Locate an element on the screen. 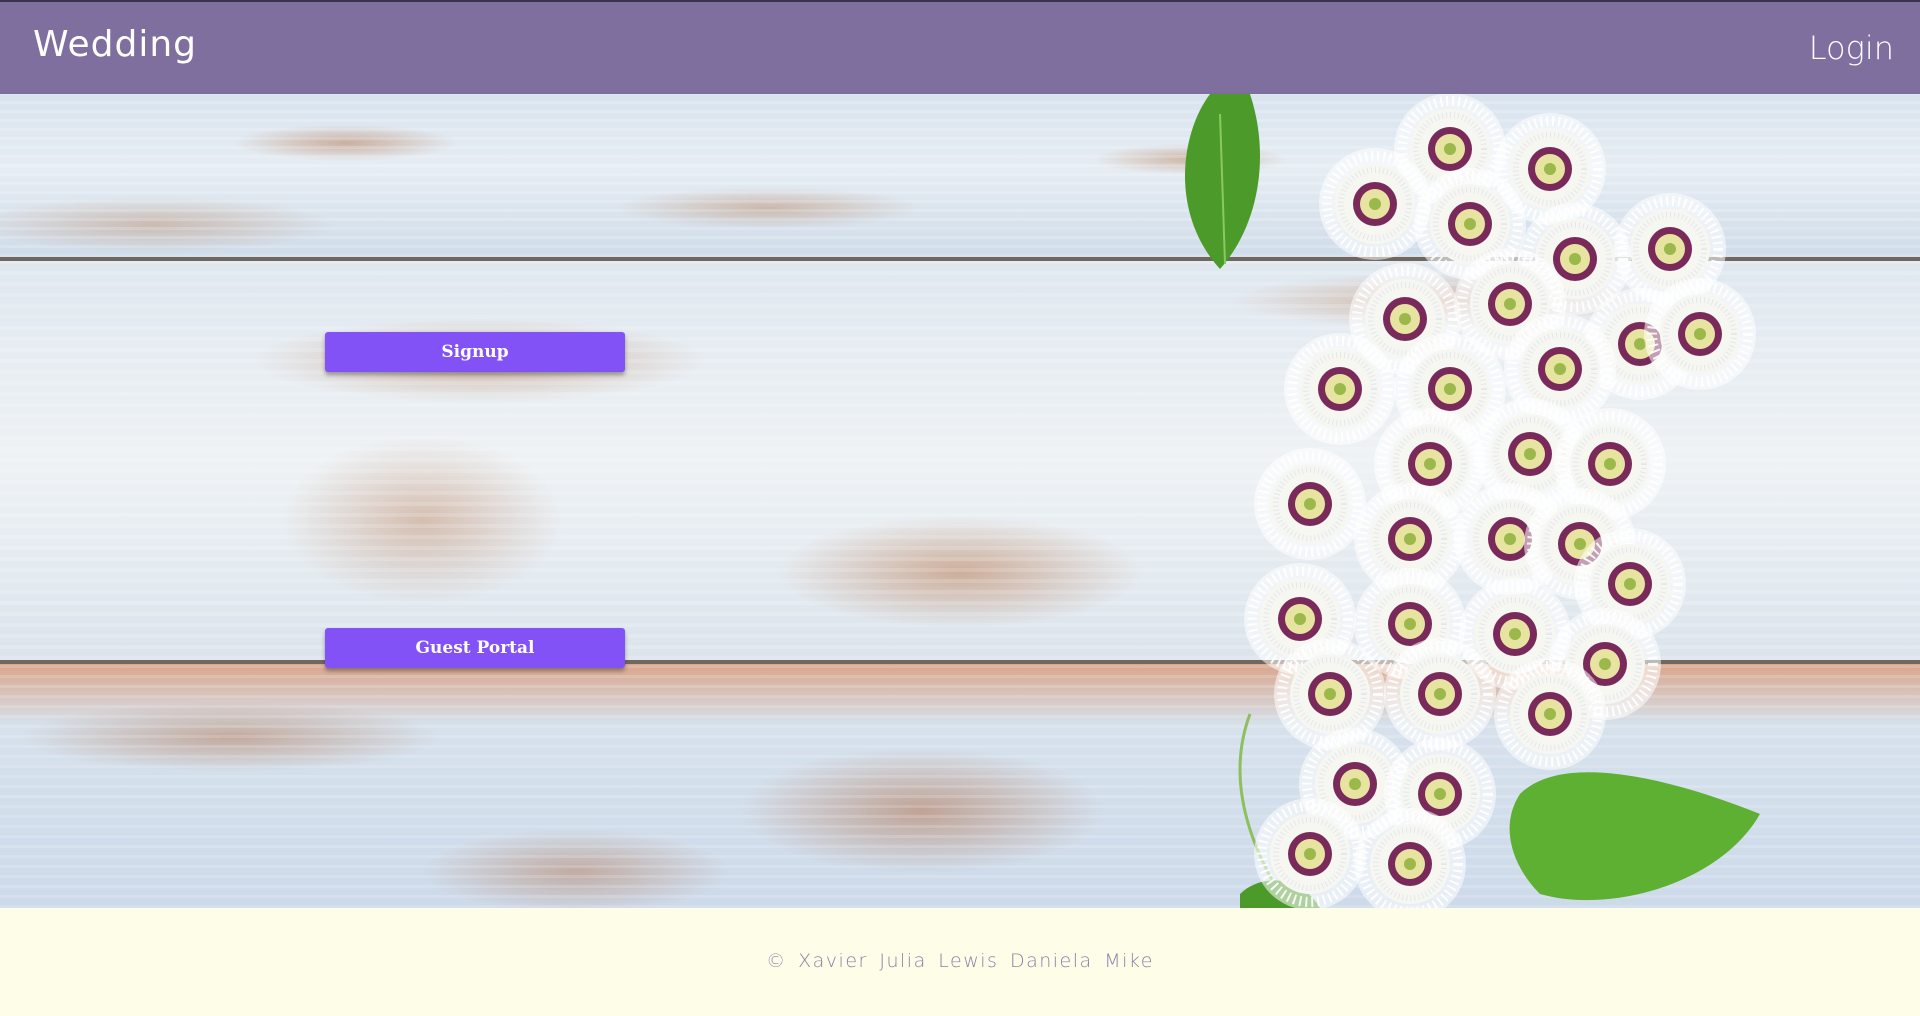  guest-portal-button: Guest Portal is located at coordinates (475, 648).